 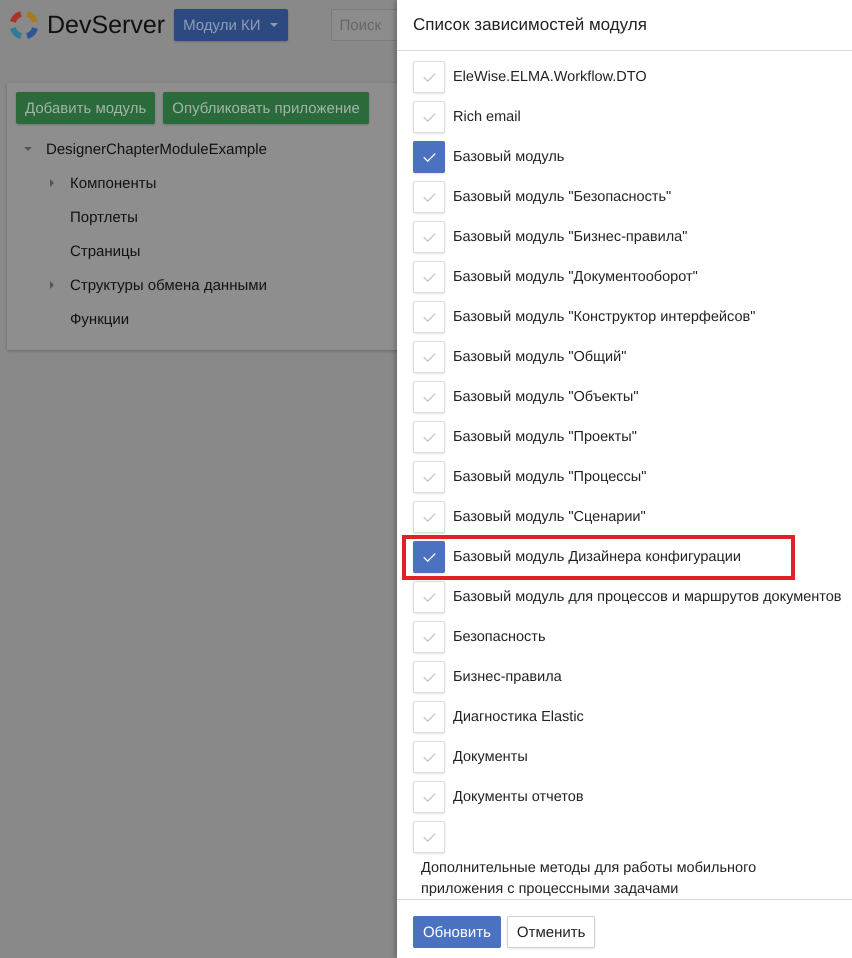 What do you see at coordinates (231, 25) in the screenshot?
I see `modules-menu-button: Модули КИ` at bounding box center [231, 25].